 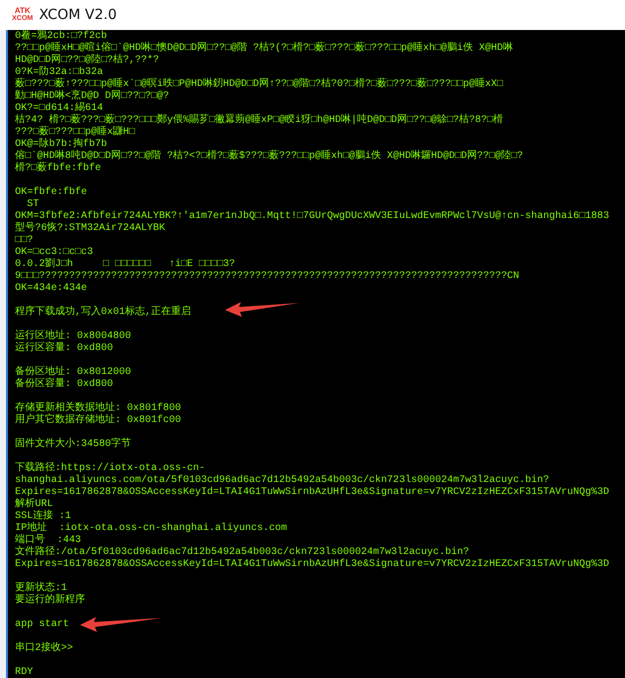 What do you see at coordinates (73, 372) in the screenshot?
I see `terminal-line: 备份区地址: 0x8012000` at bounding box center [73, 372].